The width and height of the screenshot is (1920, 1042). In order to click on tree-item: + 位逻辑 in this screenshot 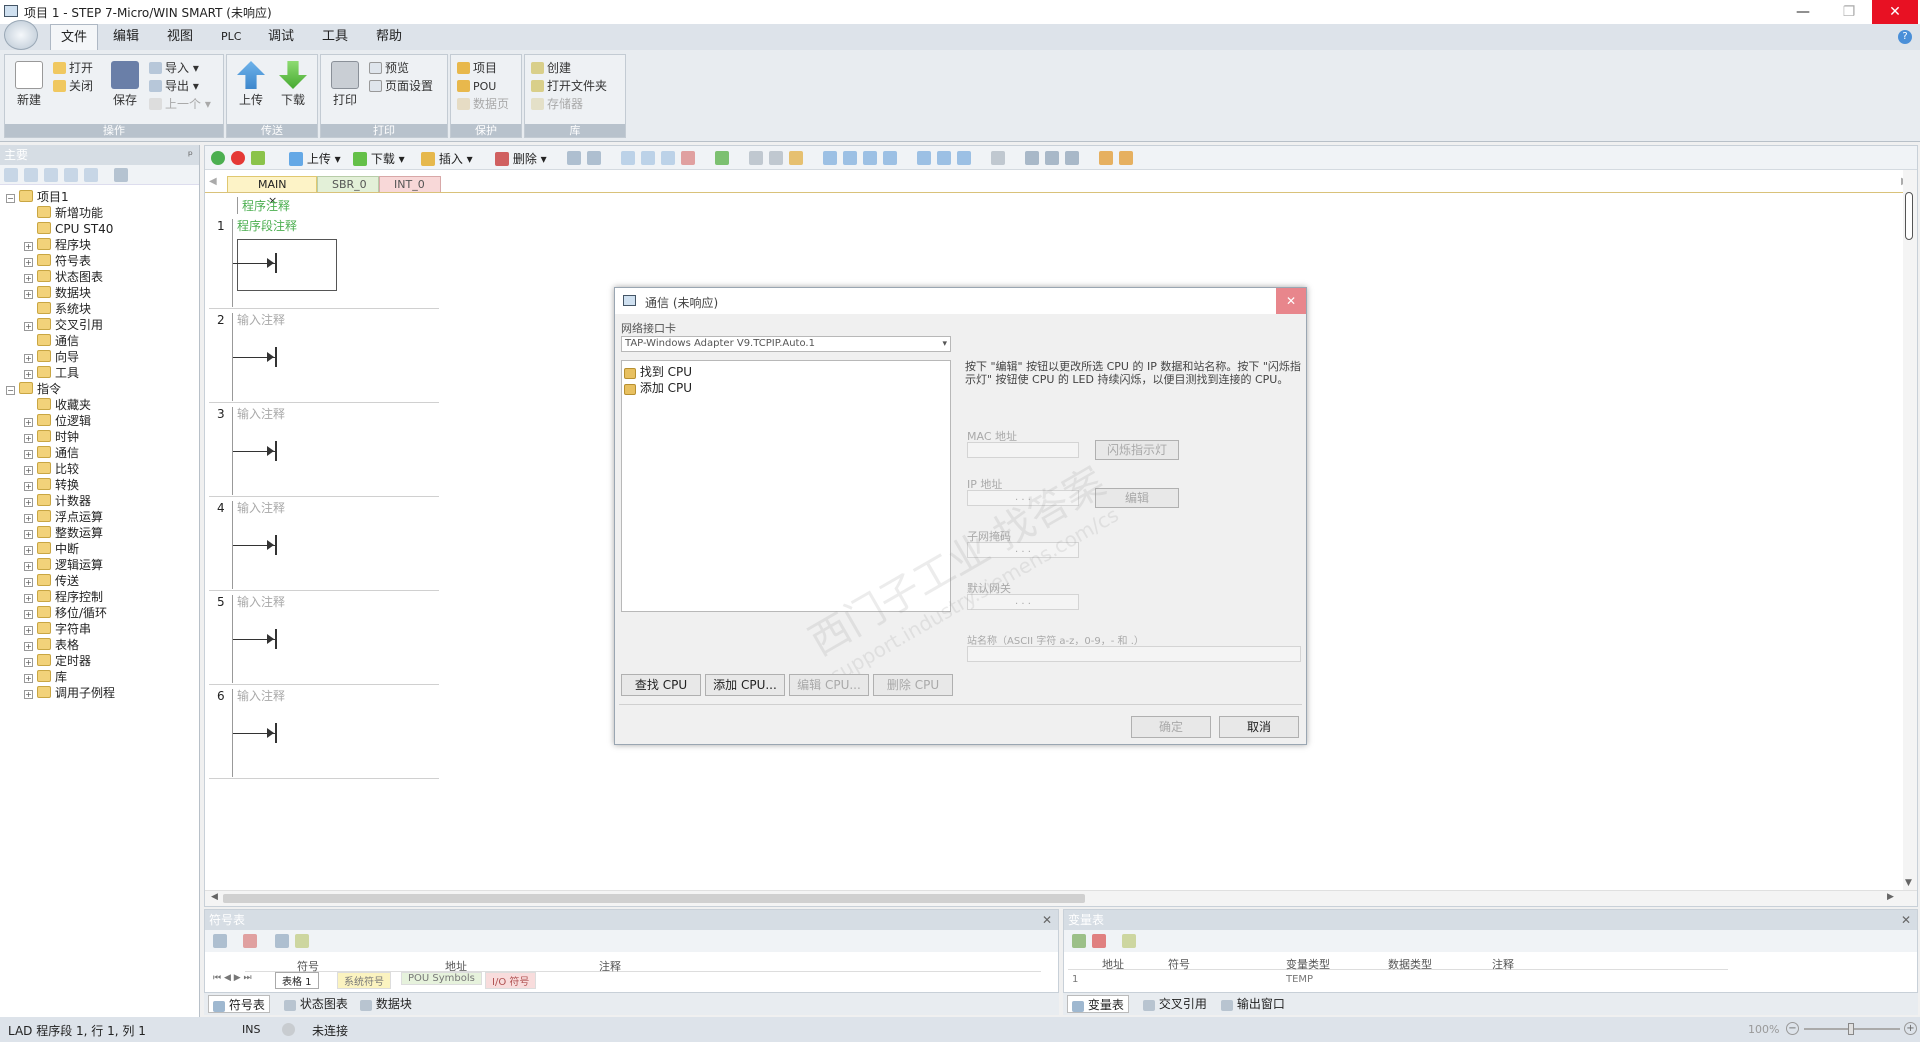, I will do `click(57, 421)`.